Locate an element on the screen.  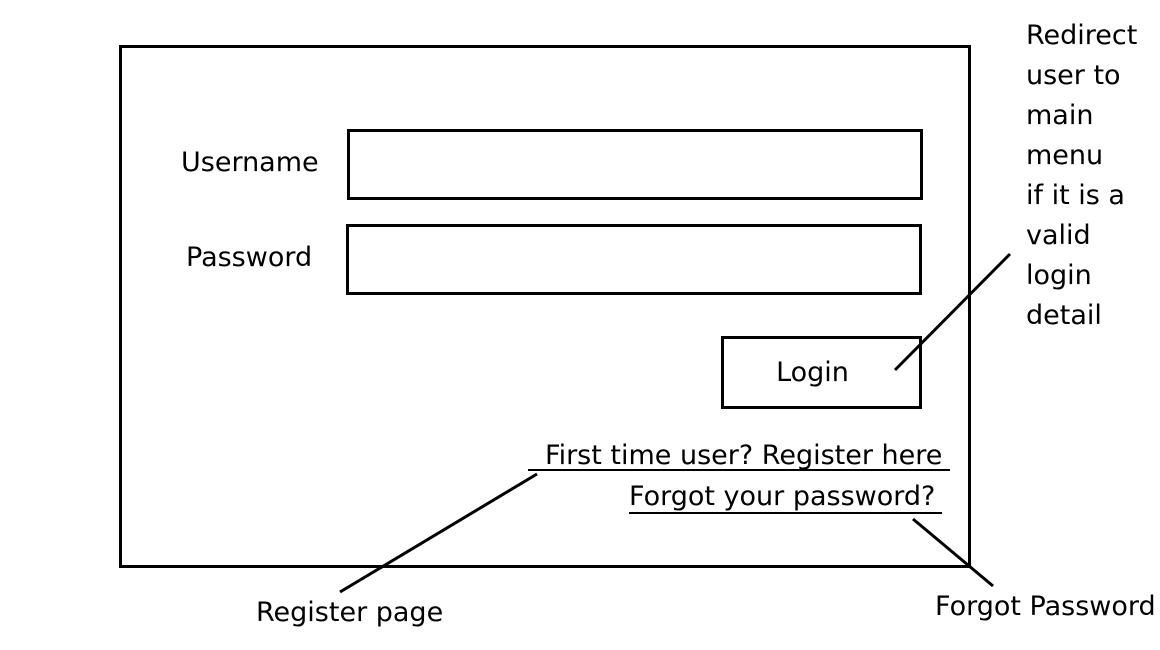
forgot-password-annotation: Forgot Password is located at coordinates (1045, 606).